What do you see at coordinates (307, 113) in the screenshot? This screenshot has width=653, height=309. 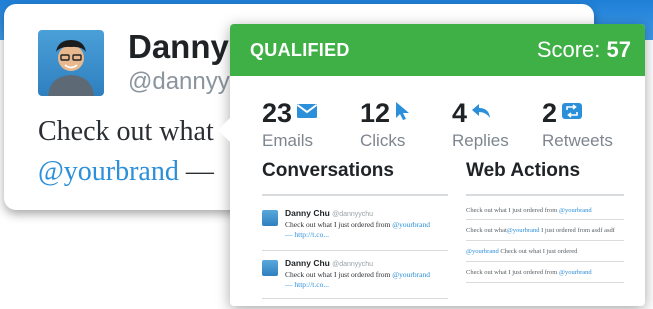 I see `envelope-icon` at bounding box center [307, 113].